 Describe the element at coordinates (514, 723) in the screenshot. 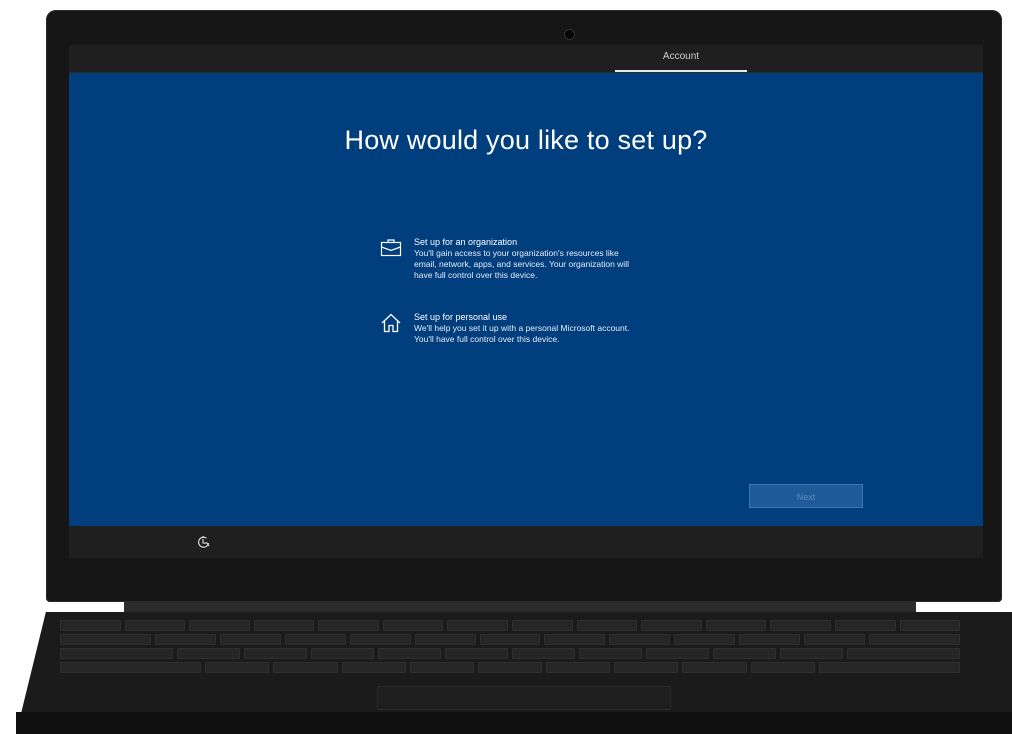

I see `laptop-base-front` at that location.